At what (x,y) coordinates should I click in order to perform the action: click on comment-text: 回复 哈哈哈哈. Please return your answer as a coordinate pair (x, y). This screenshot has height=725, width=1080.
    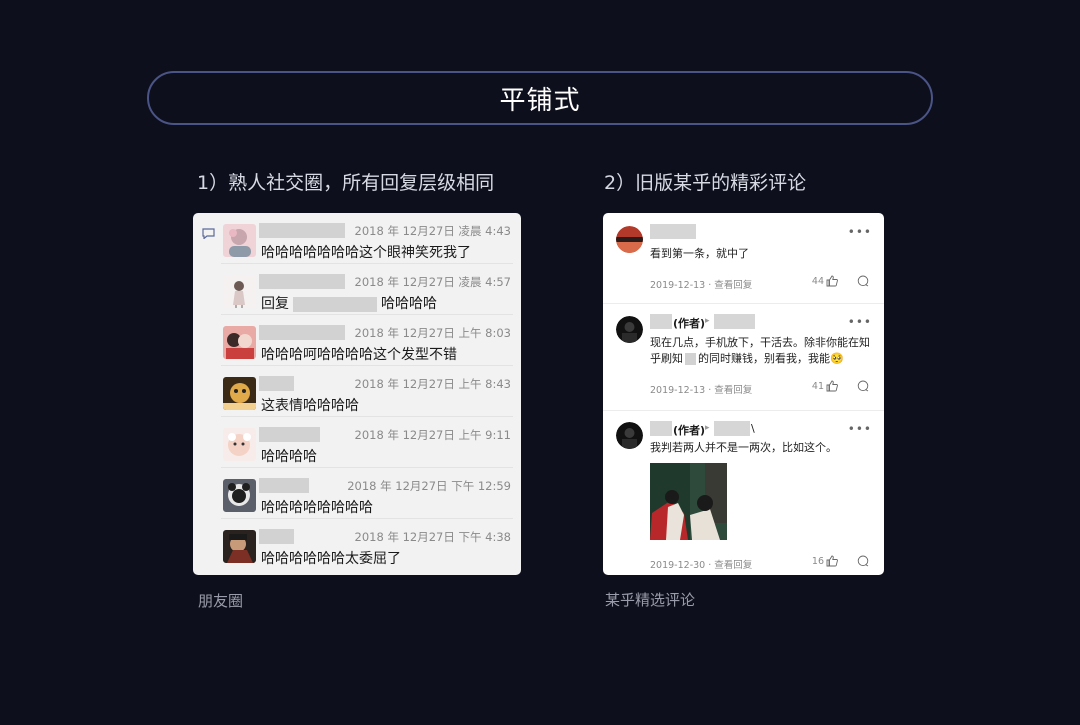
    Looking at the image, I should click on (349, 304).